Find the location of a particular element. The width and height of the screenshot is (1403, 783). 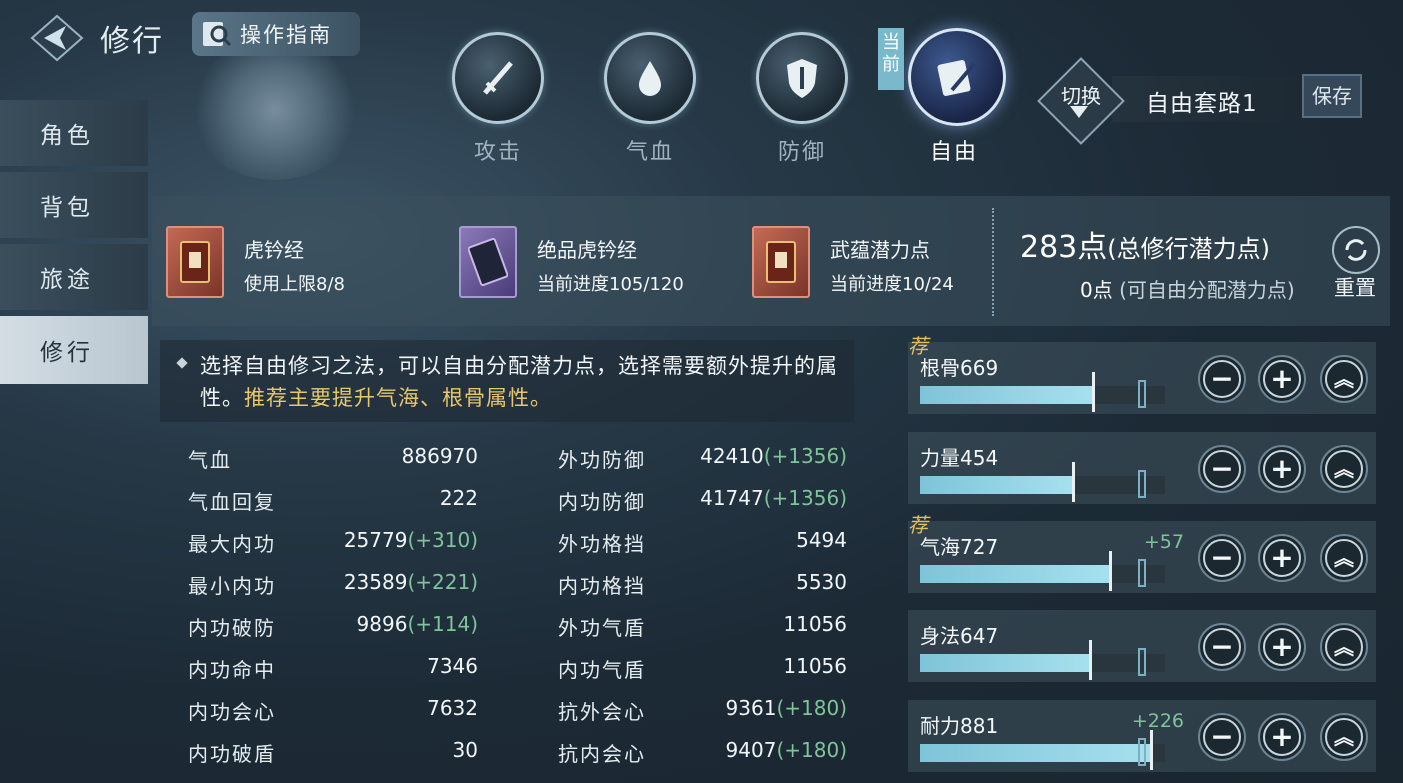

stat-value-number: 5494 is located at coordinates (821, 540).